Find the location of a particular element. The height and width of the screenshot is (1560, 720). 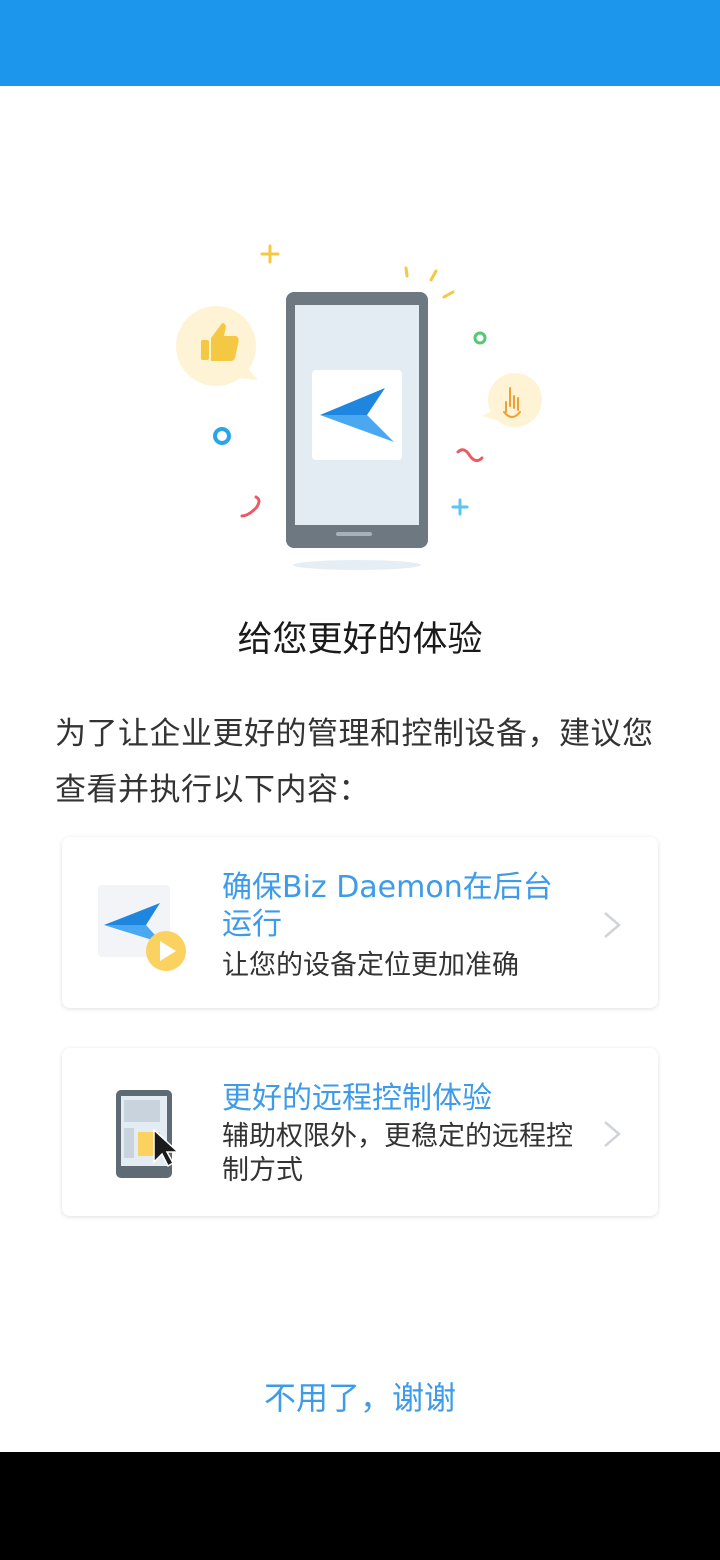

dismiss-button: 不用了，谢谢 is located at coordinates (360, 1398).